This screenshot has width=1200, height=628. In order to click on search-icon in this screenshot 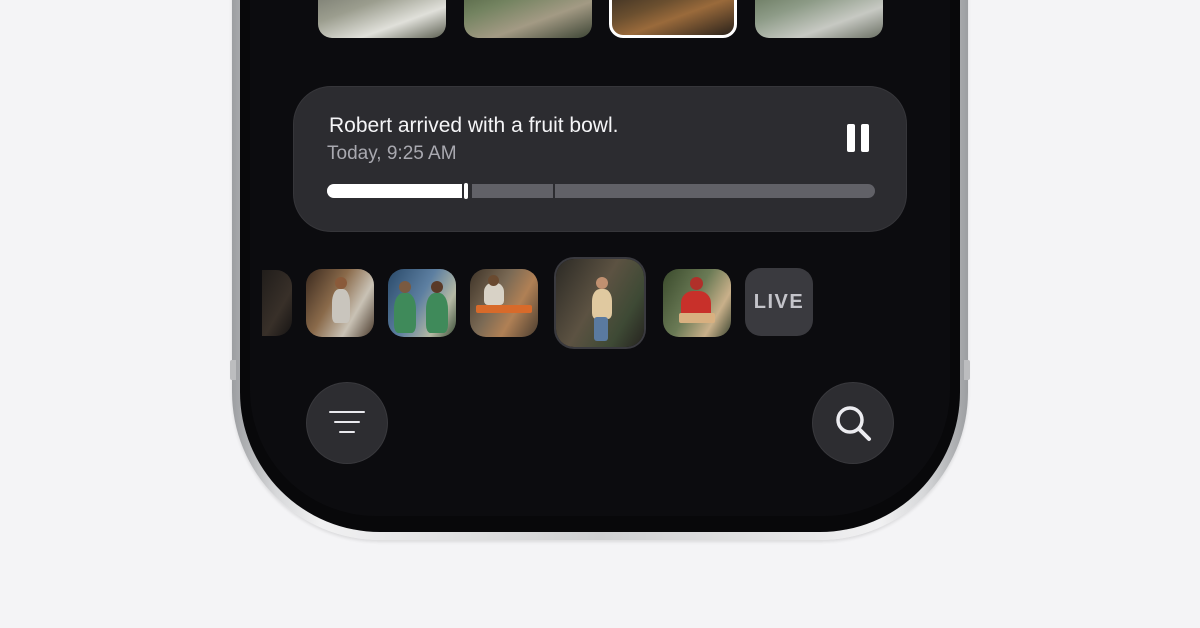, I will do `click(853, 423)`.